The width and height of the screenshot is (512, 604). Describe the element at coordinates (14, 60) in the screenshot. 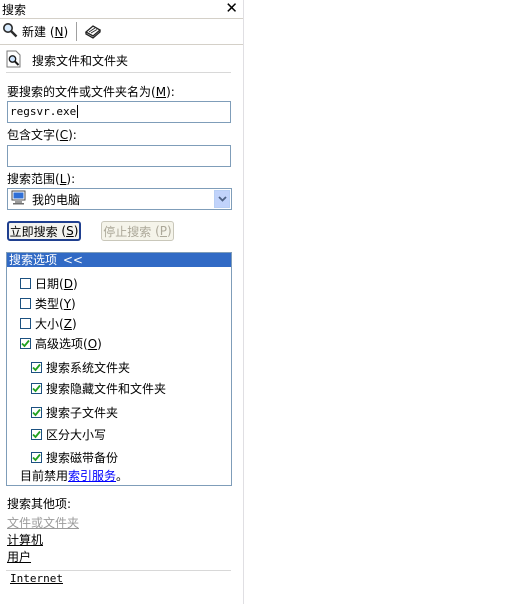

I see `search-files-icon` at that location.